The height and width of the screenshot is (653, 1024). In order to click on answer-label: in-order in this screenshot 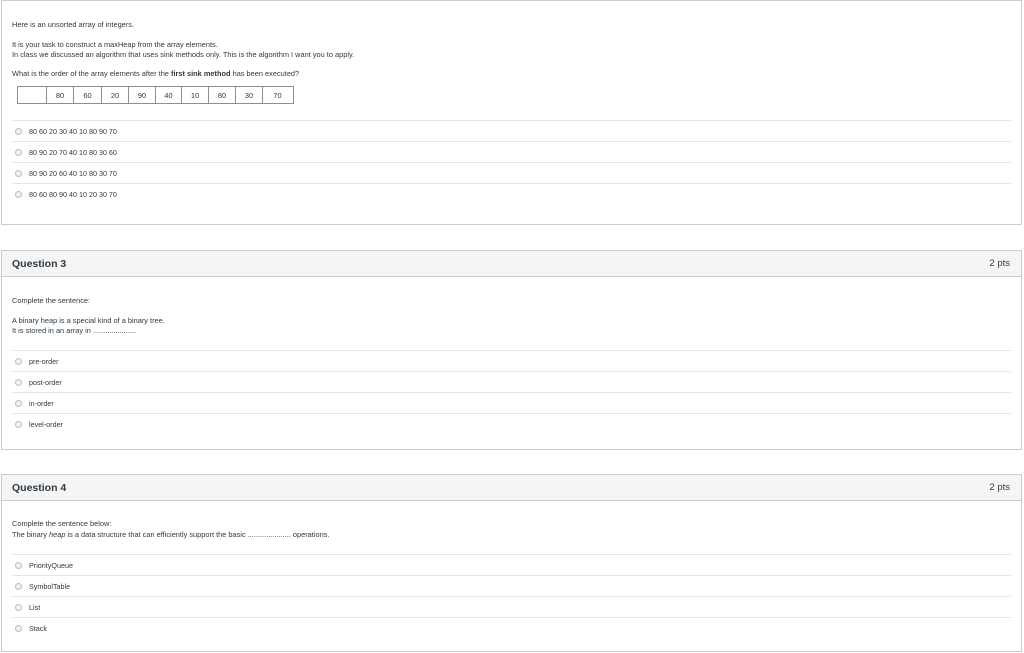, I will do `click(41, 403)`.